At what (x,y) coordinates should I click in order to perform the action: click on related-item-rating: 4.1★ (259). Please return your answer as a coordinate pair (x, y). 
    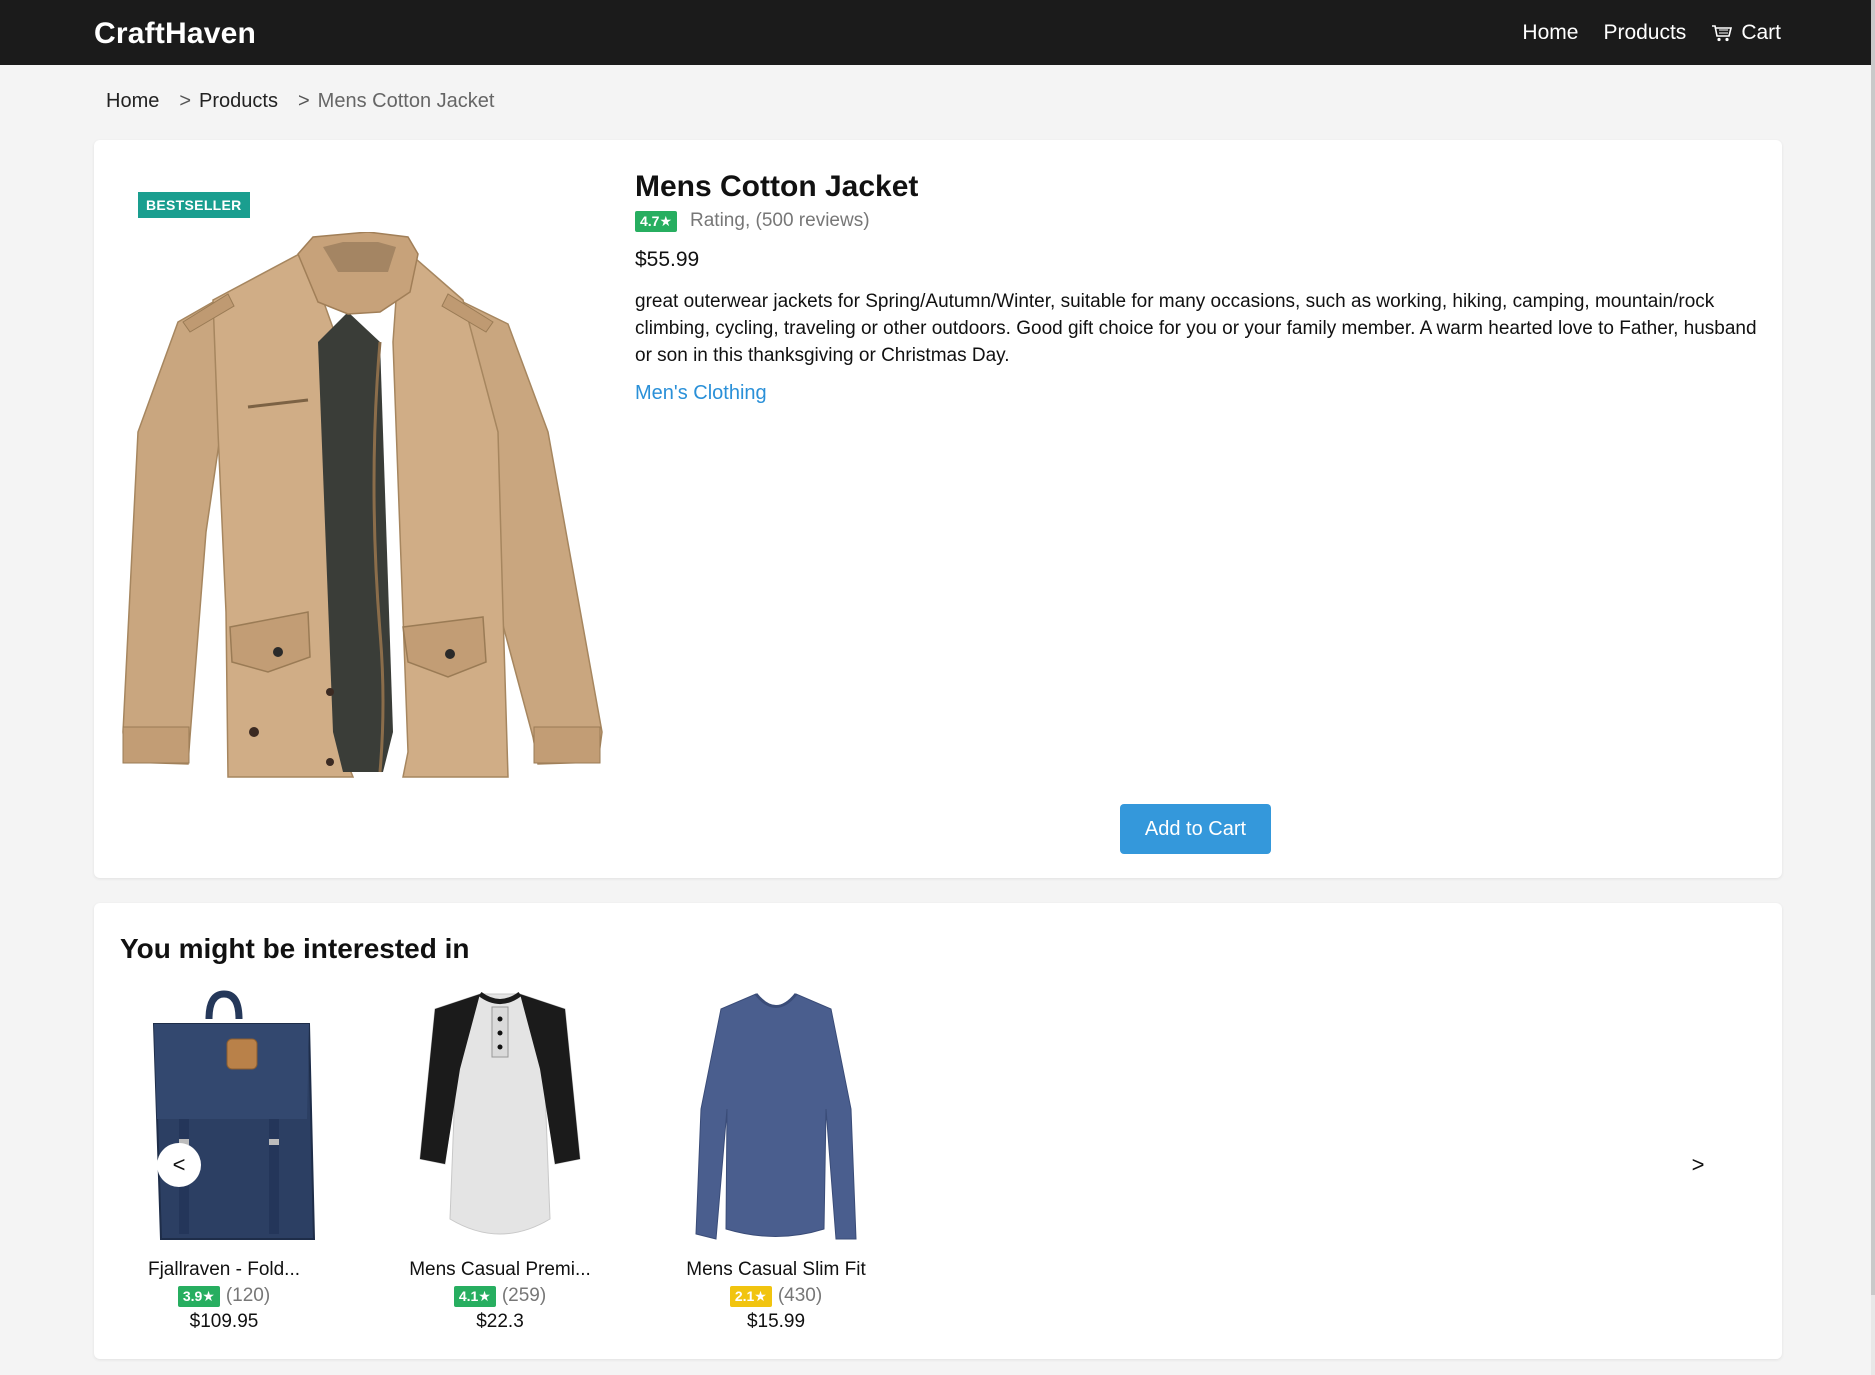
    Looking at the image, I should click on (500, 1296).